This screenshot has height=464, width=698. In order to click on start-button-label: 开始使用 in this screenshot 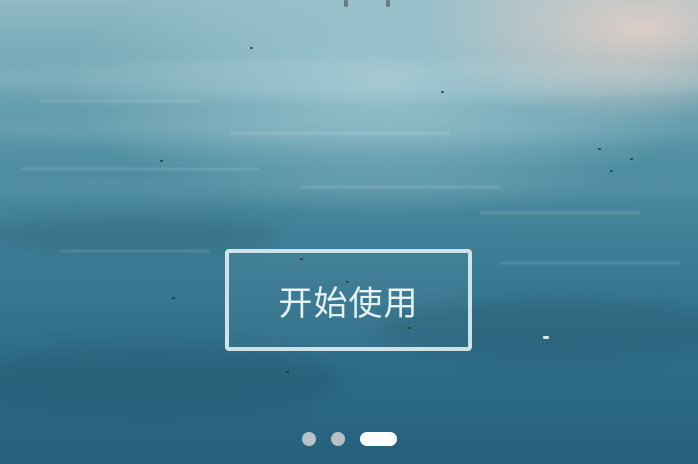, I will do `click(348, 303)`.